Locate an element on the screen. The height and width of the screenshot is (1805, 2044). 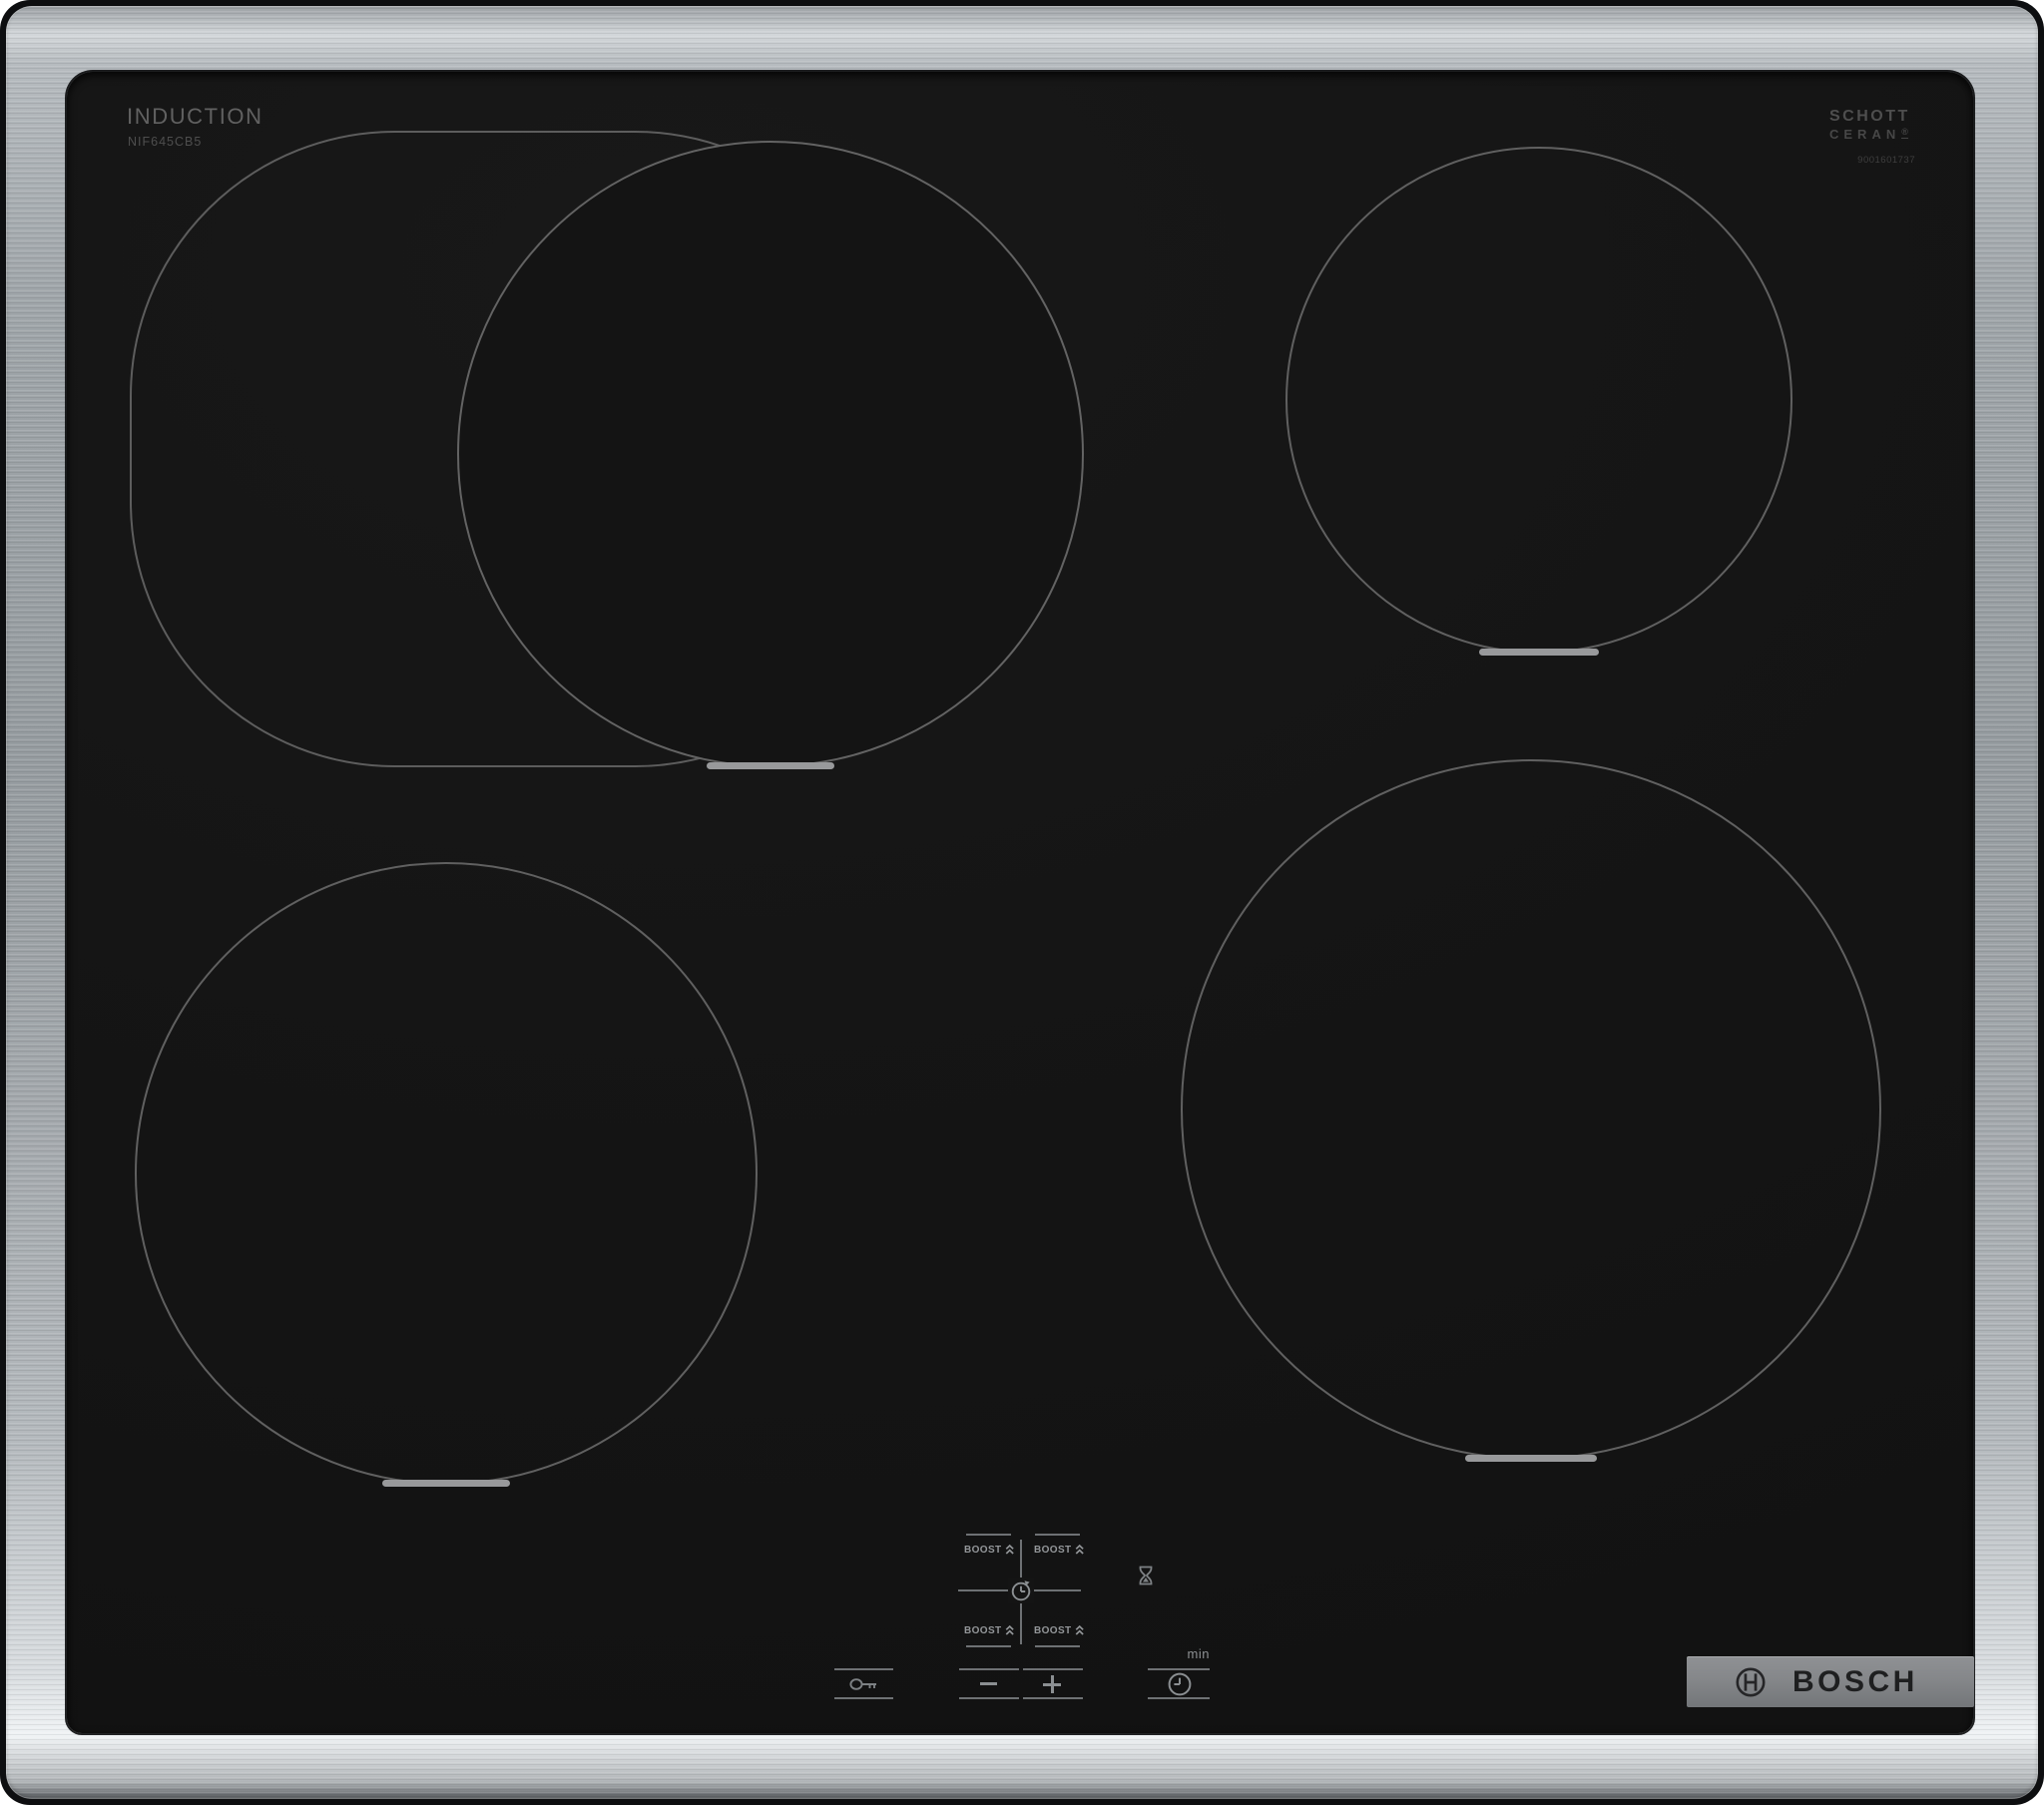
clock-icon is located at coordinates (1180, 1684).